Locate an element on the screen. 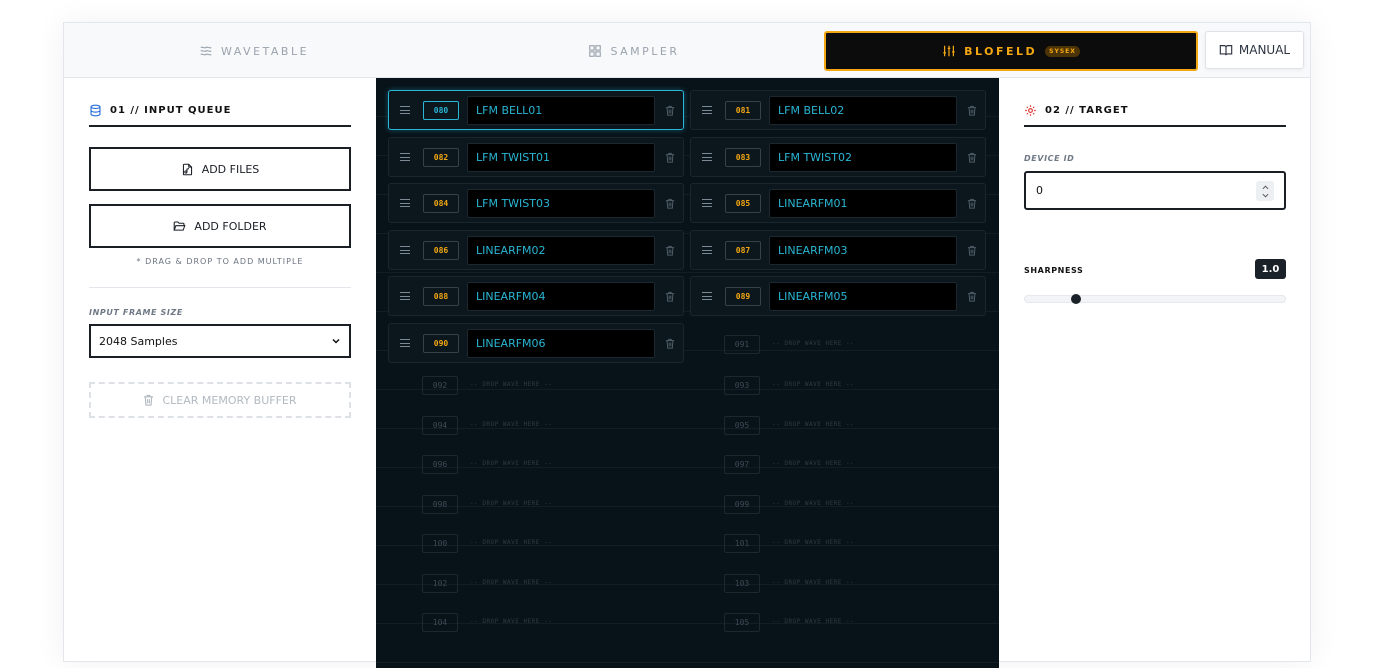  empty-wave-slot: 095 -- DROP WAVE HERE -- is located at coordinates (838, 425).